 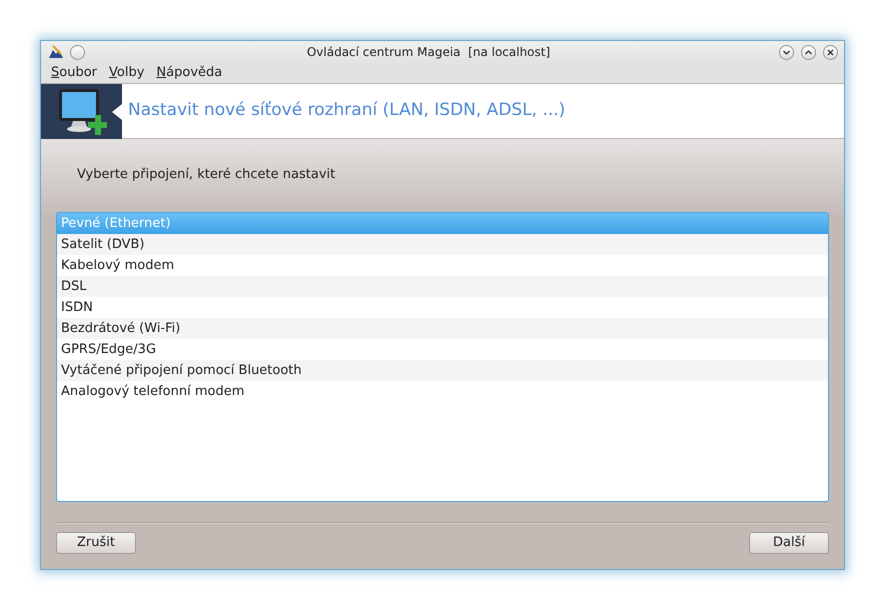 I want to click on minimize-button, so click(x=786, y=52).